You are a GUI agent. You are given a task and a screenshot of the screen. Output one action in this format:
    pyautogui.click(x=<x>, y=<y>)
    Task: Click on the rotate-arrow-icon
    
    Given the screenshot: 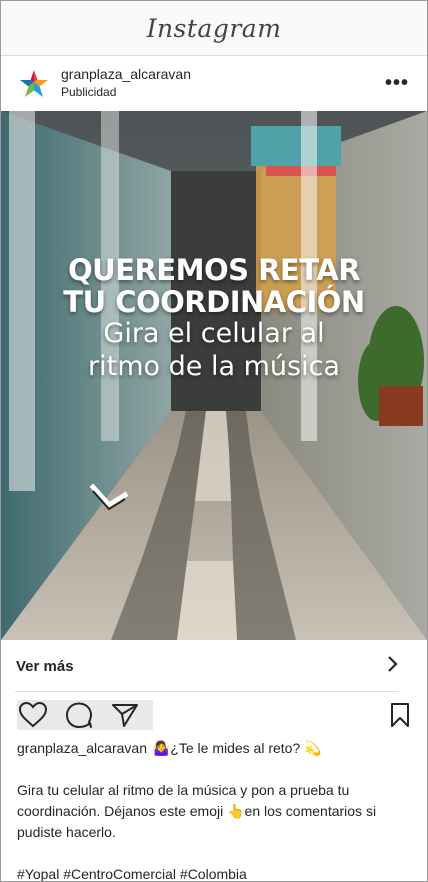 What is the action you would take?
    pyautogui.click(x=109, y=497)
    